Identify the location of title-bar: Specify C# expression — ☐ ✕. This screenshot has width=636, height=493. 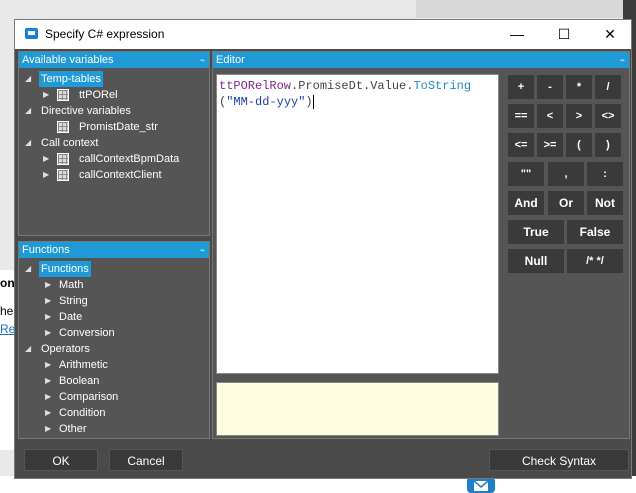
(323, 34).